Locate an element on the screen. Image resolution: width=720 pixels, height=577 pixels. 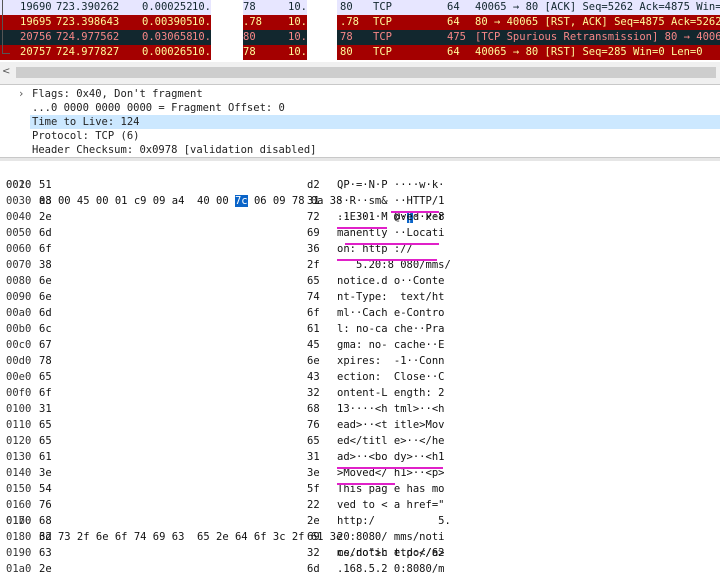
detail-fragment-offset: ...0 0000 0000 0000 = Fragment Offset: 0 is located at coordinates (158, 108).